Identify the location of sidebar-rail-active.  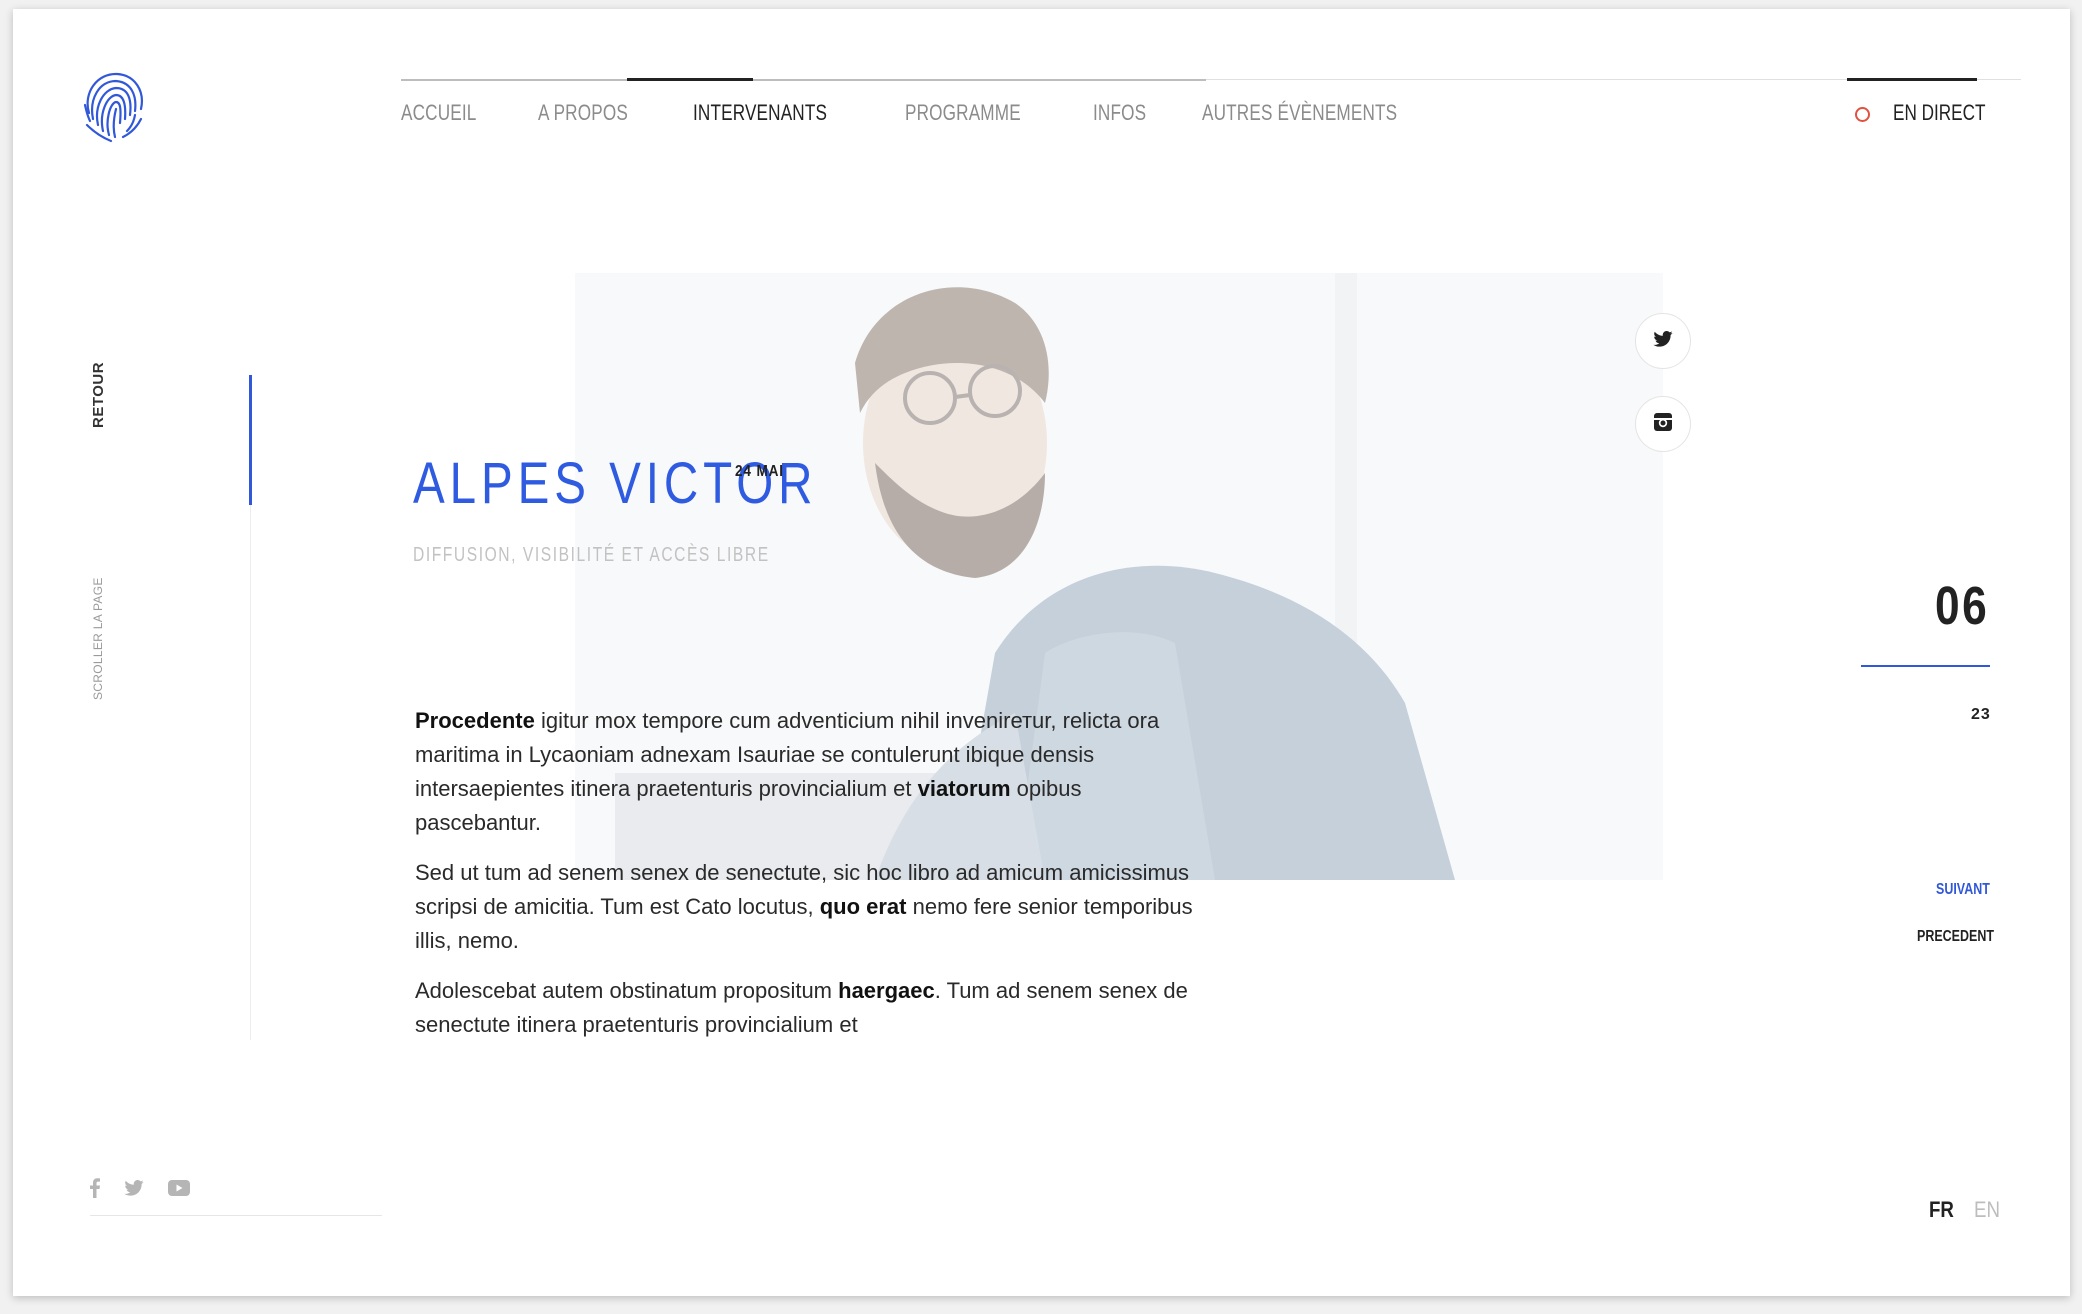
(250, 440).